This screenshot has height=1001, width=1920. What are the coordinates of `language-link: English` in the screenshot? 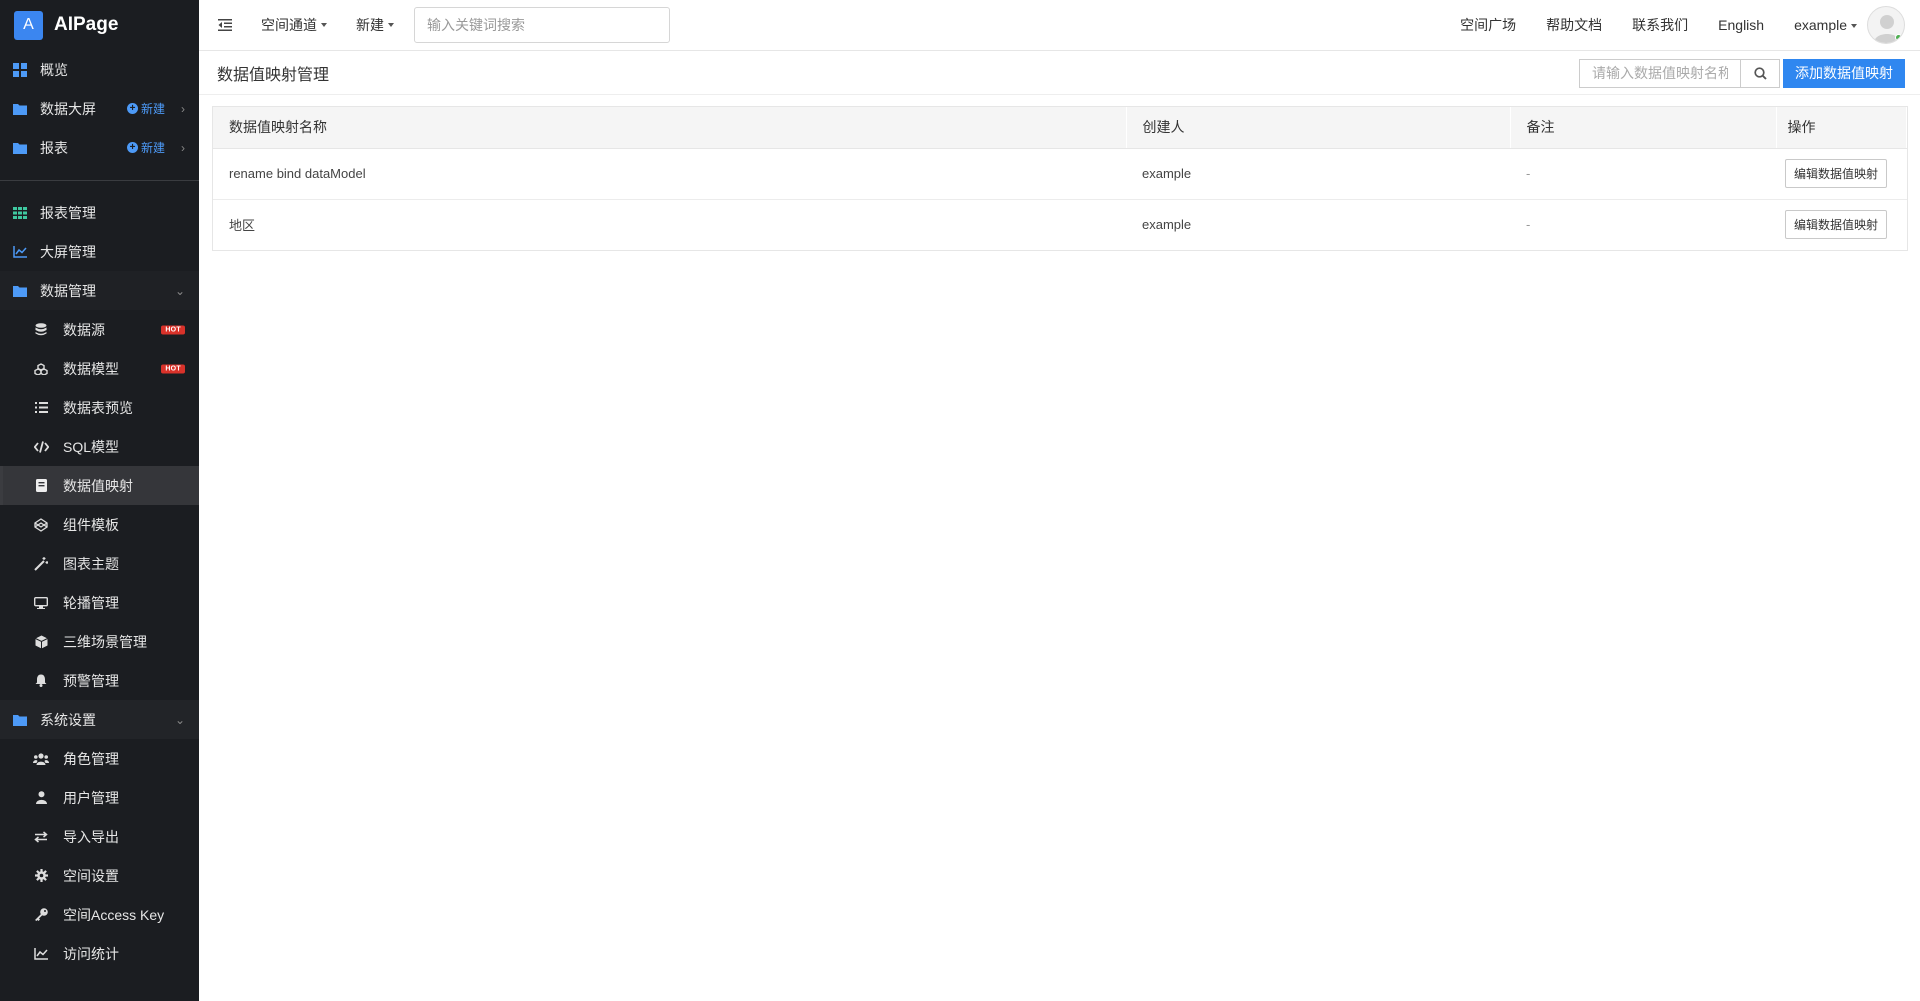 It's located at (1741, 25).